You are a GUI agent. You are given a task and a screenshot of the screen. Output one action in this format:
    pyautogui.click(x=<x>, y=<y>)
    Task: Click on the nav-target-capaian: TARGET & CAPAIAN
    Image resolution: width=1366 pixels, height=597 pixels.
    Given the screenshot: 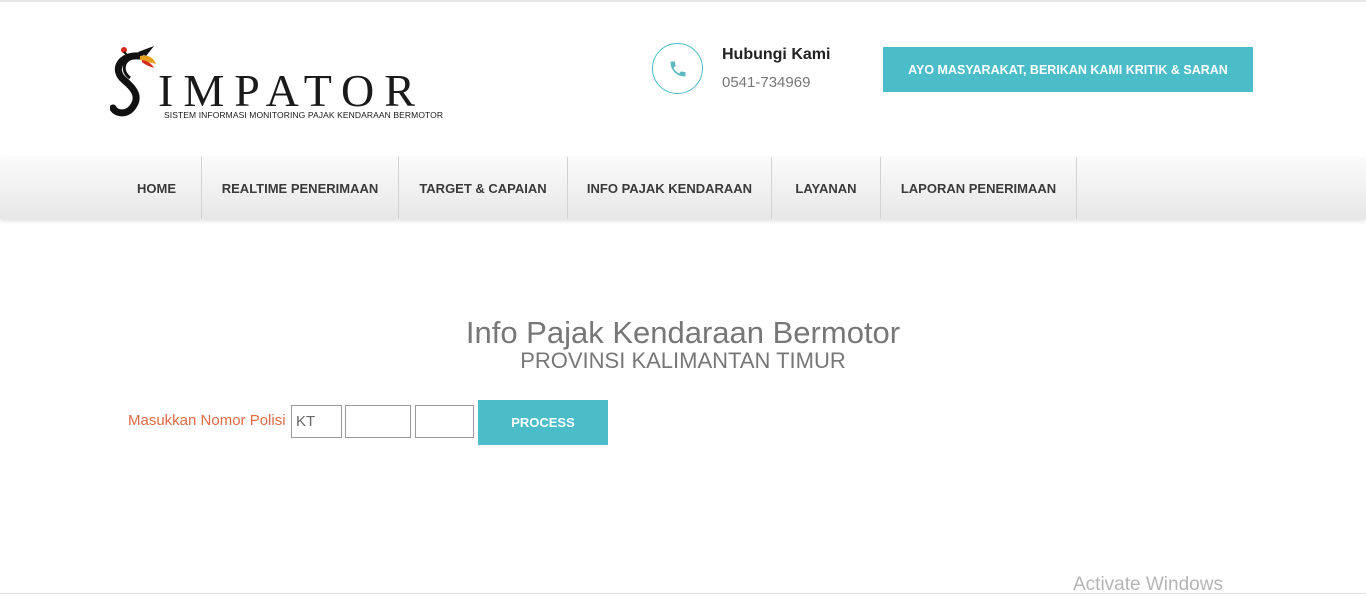 What is the action you would take?
    pyautogui.click(x=483, y=188)
    